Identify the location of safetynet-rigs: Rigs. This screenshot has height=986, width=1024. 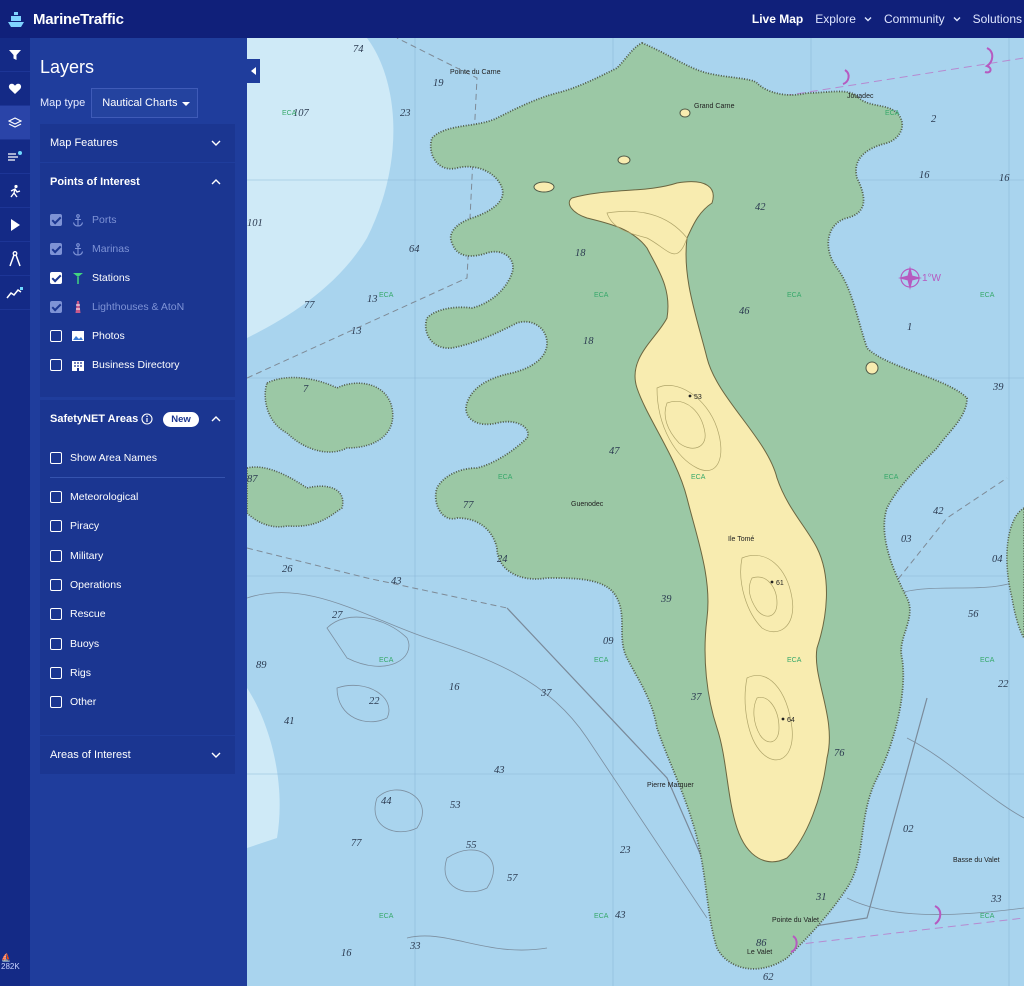
(70, 673).